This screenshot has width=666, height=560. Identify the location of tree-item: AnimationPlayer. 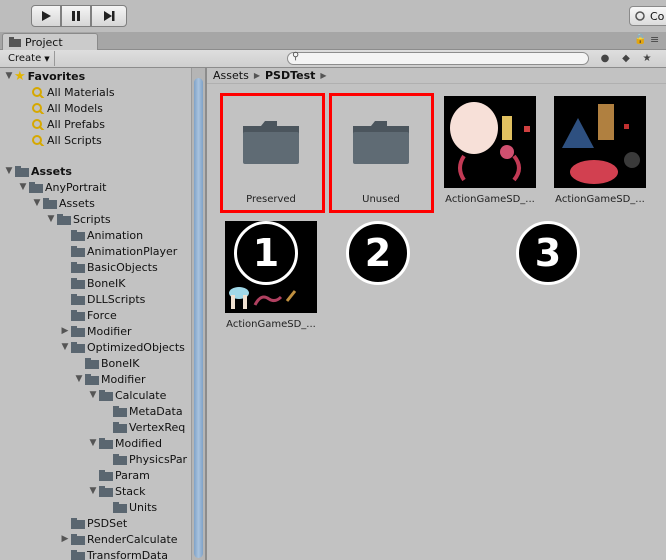
(118, 251).